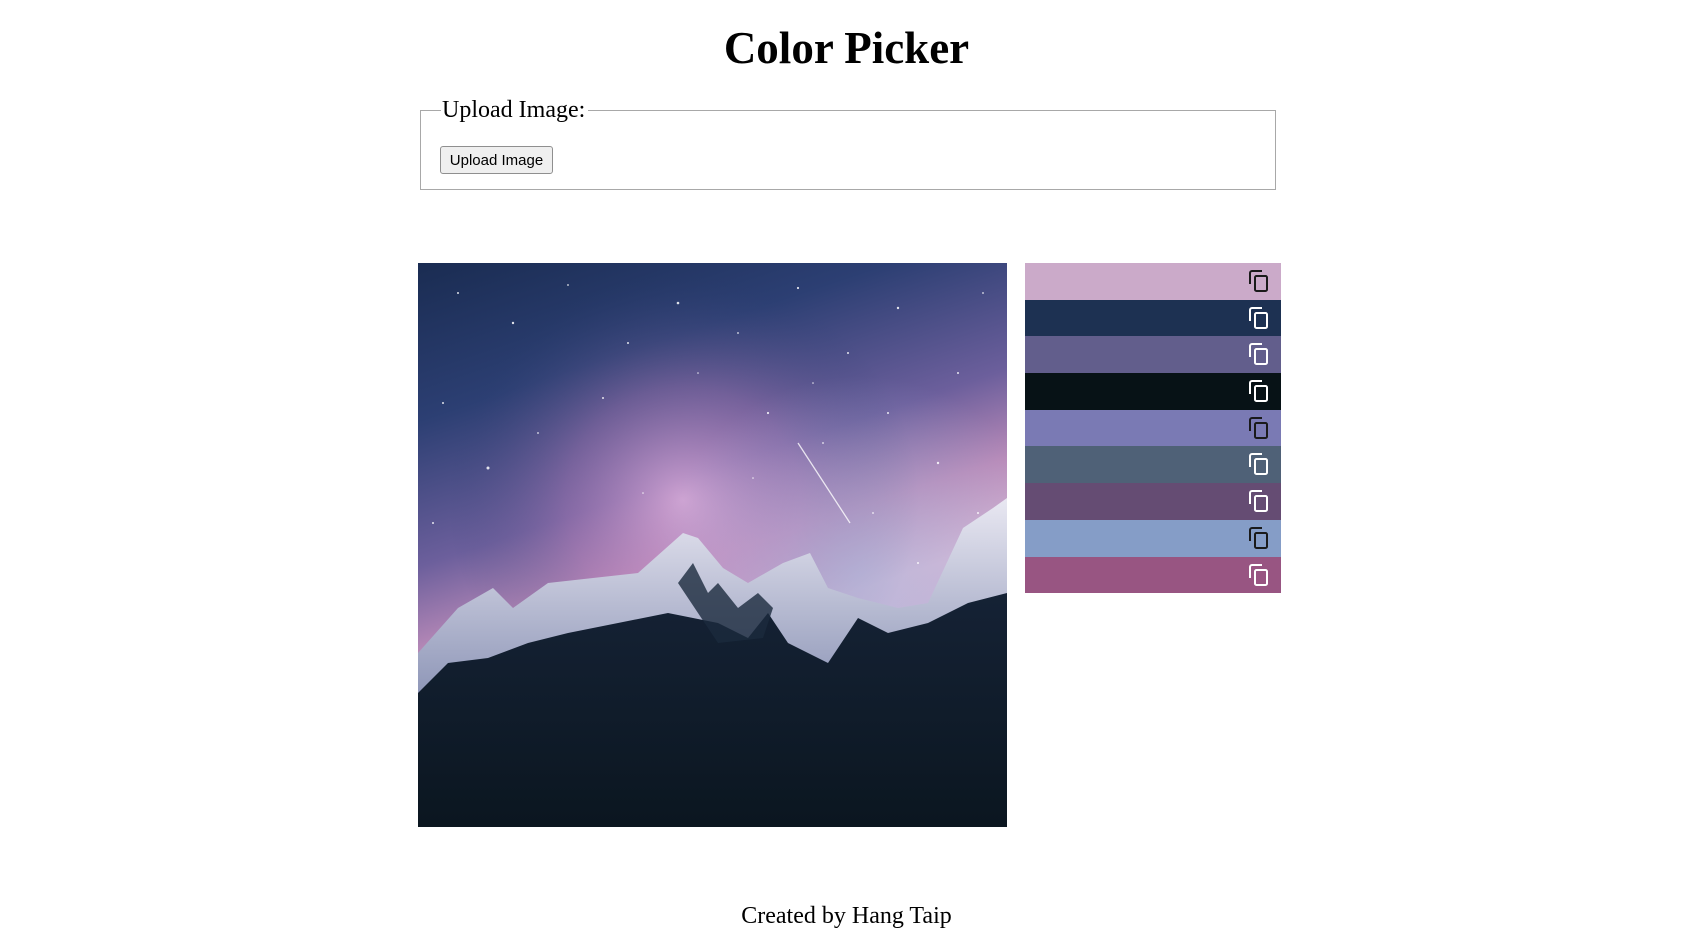 The width and height of the screenshot is (1693, 936). I want to click on footer-credit: Created by Hang Taip, so click(846, 916).